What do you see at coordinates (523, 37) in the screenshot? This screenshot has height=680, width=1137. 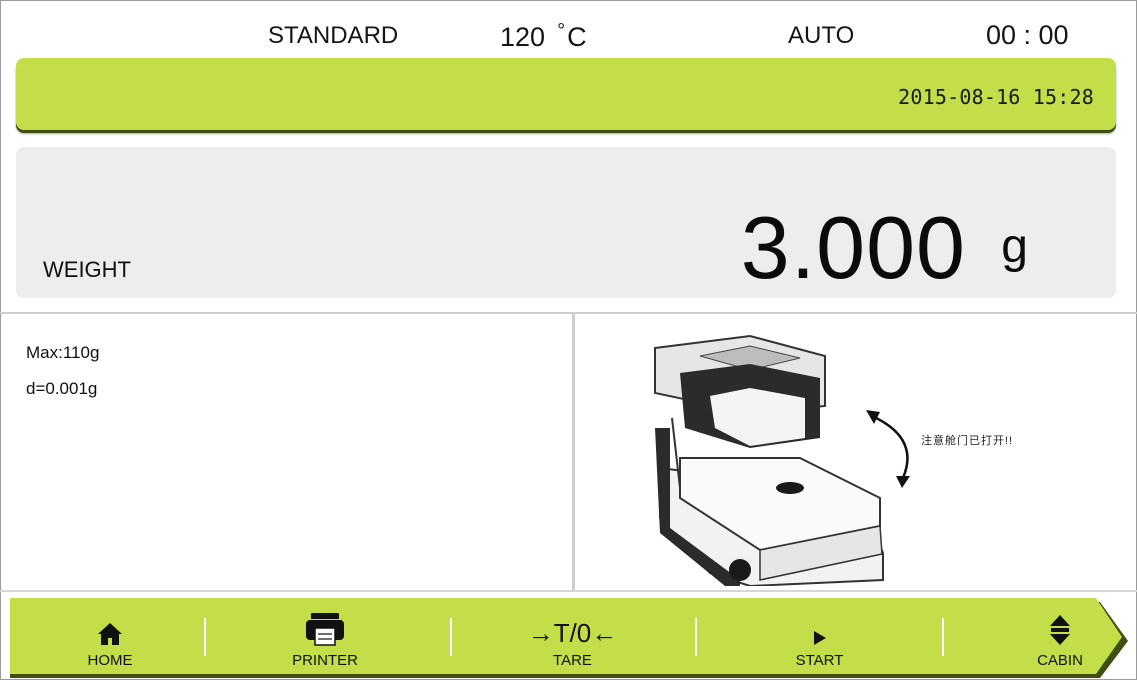 I see `temperature-value: 120` at bounding box center [523, 37].